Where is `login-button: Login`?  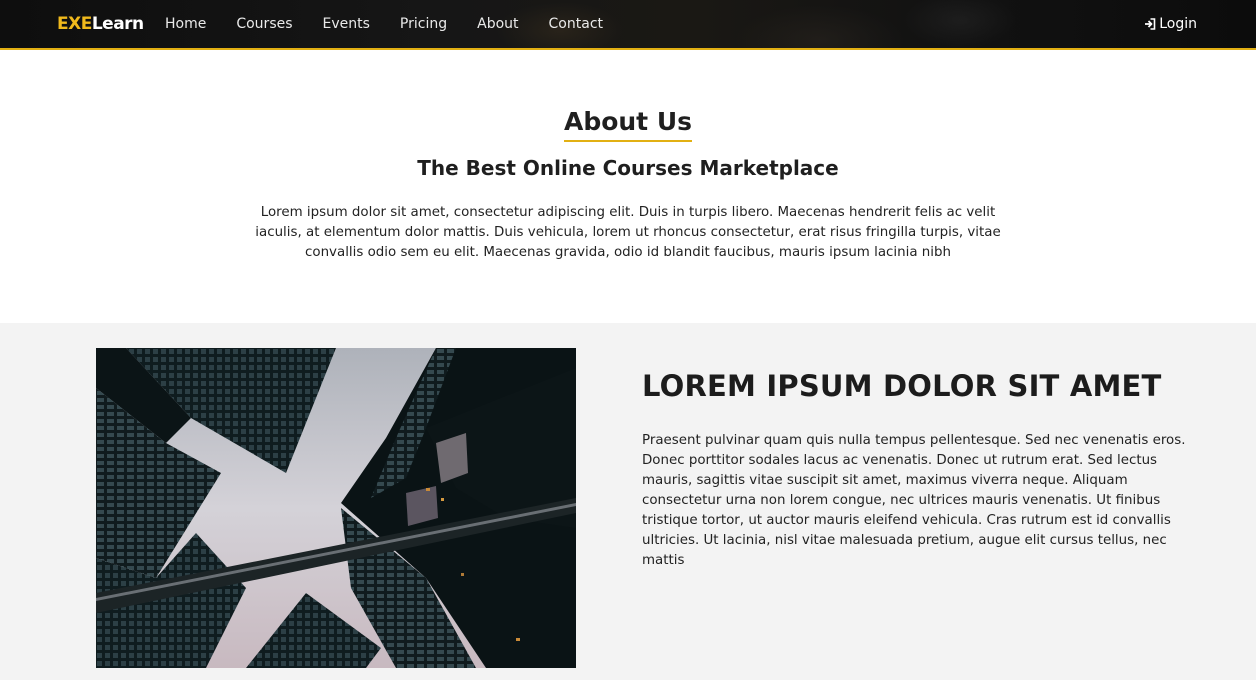
login-button: Login is located at coordinates (1170, 24).